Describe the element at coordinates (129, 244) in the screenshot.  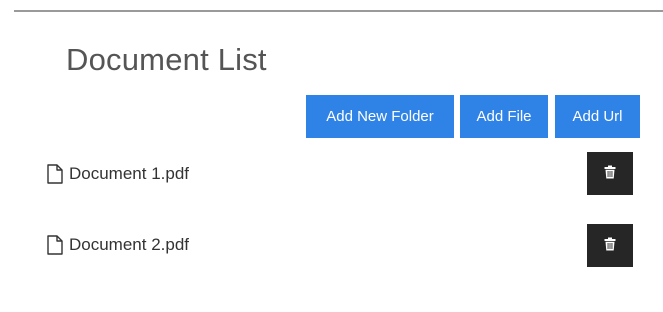
I see `document-name: Document 2.pdf` at that location.